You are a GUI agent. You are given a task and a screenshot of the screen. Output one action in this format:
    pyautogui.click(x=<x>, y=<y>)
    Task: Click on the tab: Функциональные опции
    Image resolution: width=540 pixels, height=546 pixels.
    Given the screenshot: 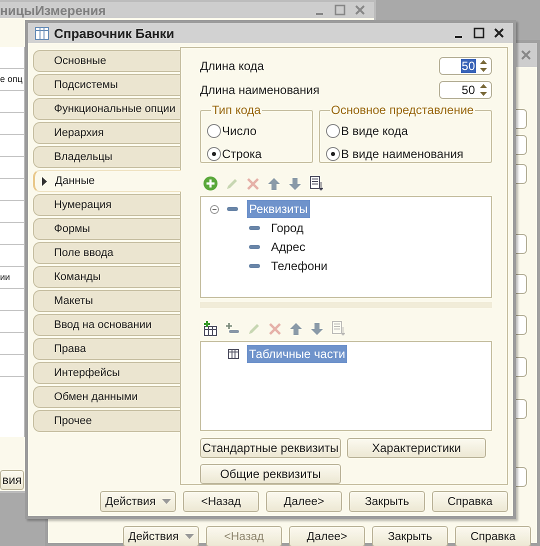 What is the action you would take?
    pyautogui.click(x=106, y=109)
    